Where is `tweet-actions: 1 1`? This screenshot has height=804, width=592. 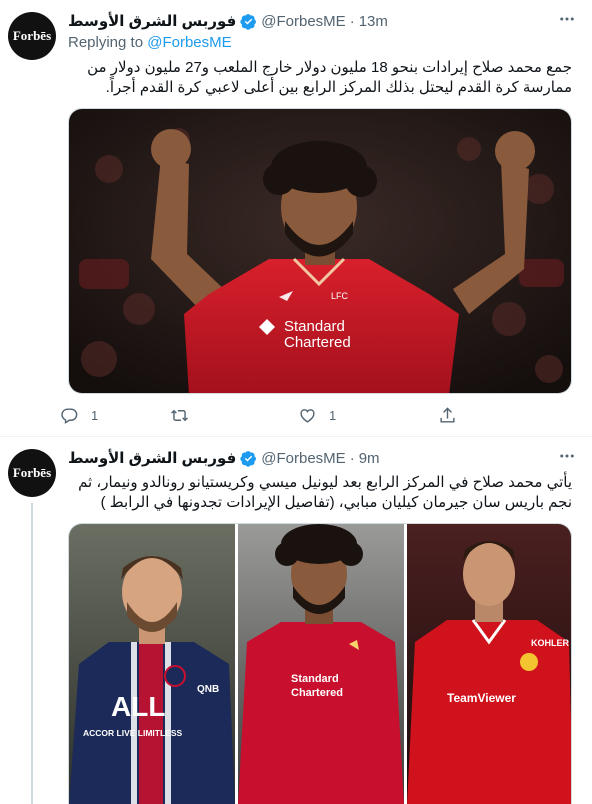
tweet-actions: 1 1 is located at coordinates (258, 415).